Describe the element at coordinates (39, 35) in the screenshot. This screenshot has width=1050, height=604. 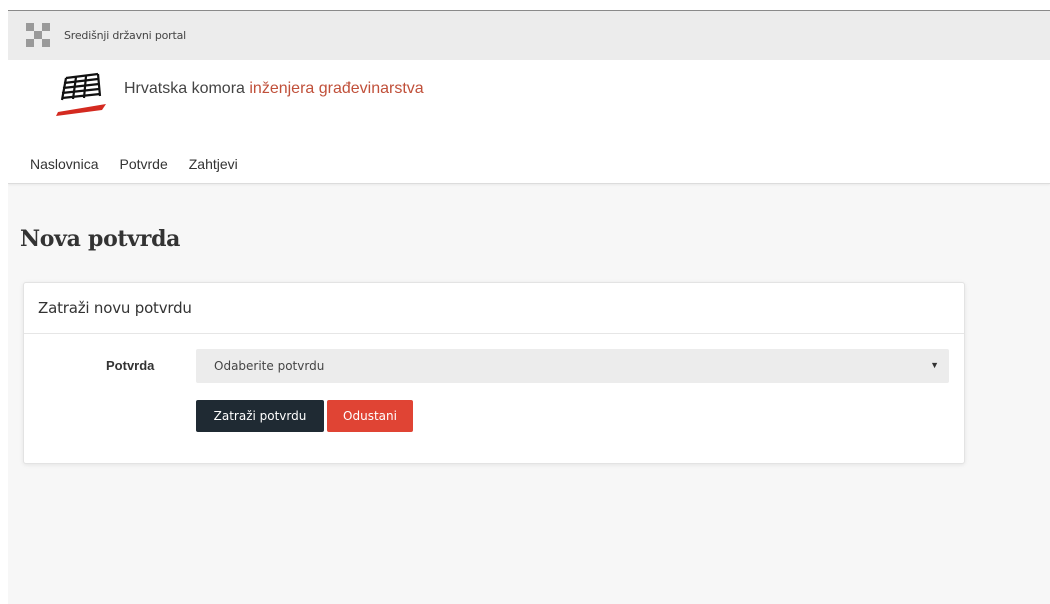
I see `croatian-checkerboard-icon` at that location.